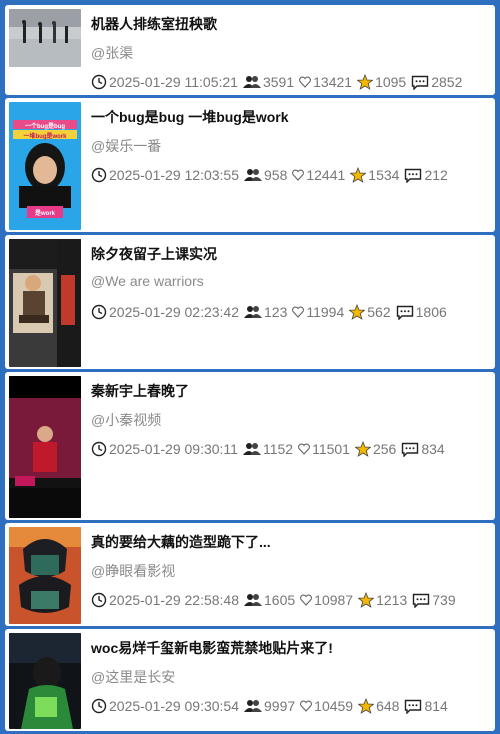  I want to click on author-name: @小秦视频, so click(126, 420).